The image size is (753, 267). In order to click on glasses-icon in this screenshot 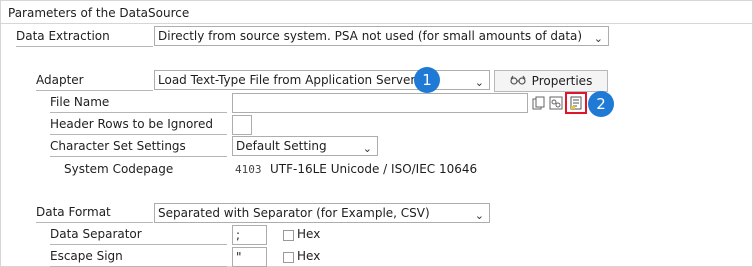, I will do `click(518, 81)`.